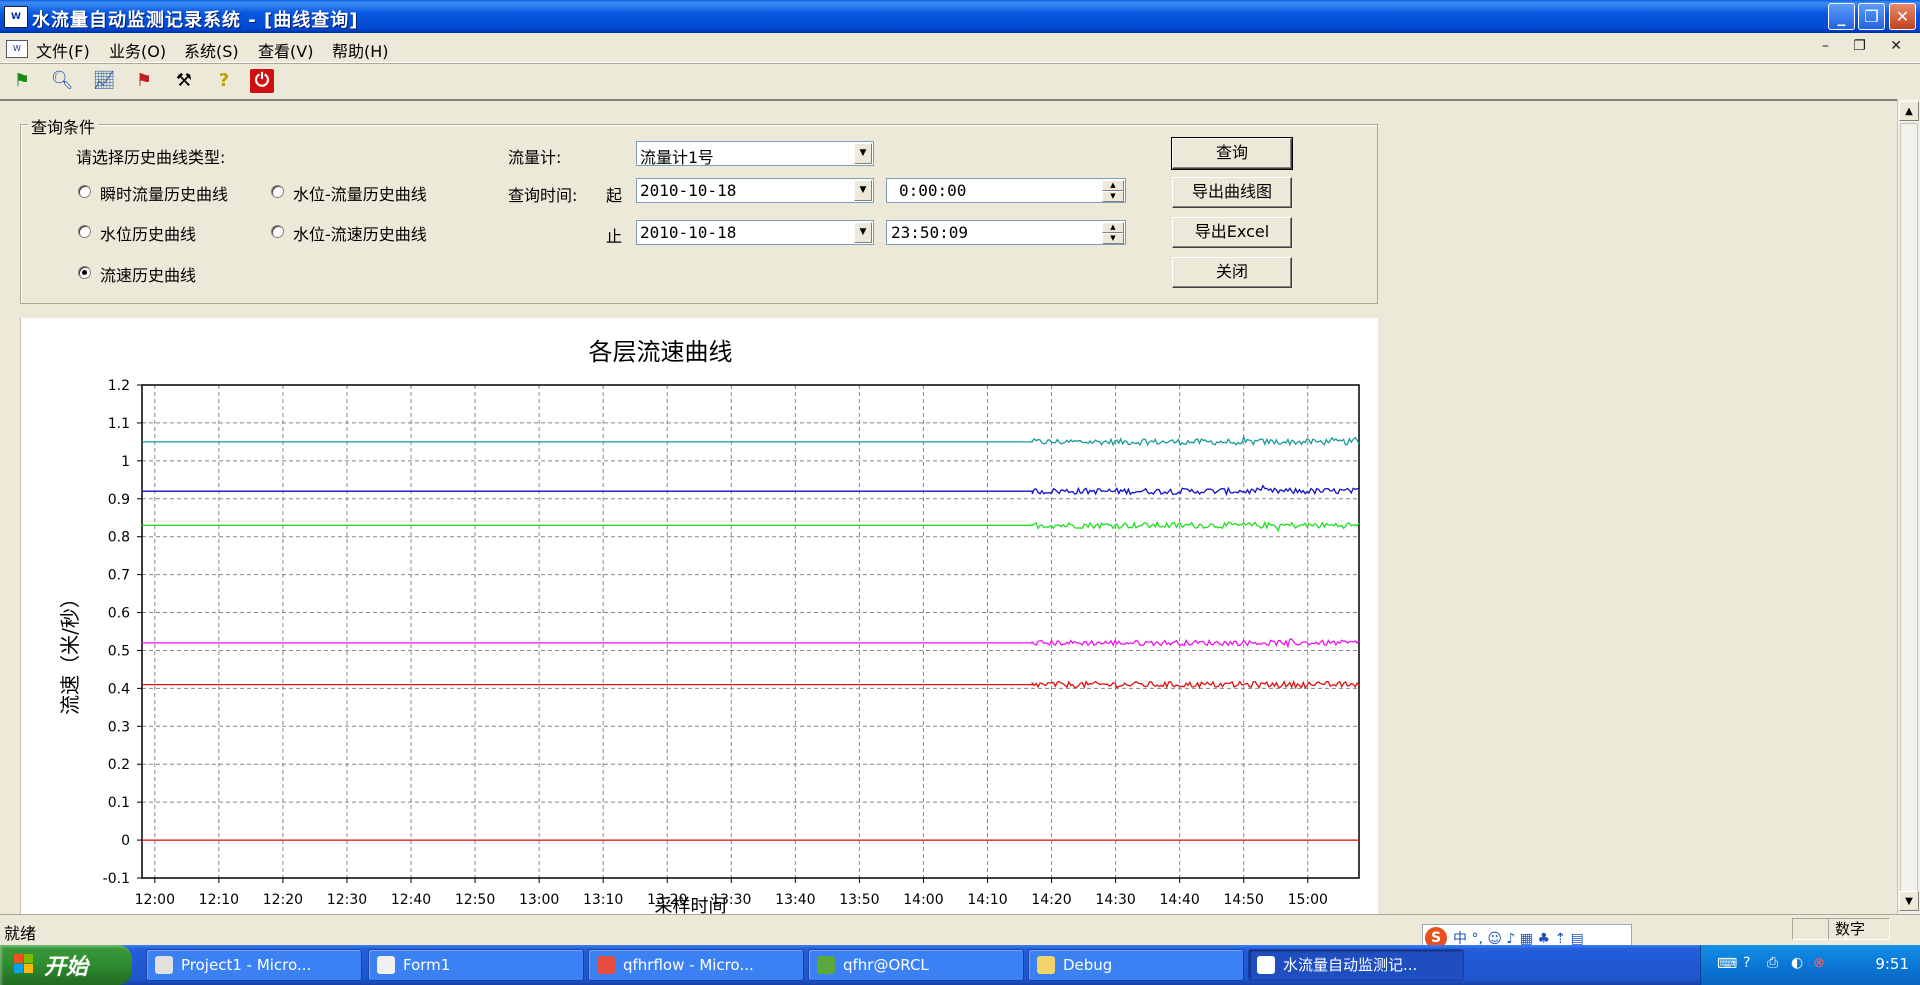 Image resolution: width=1920 pixels, height=985 pixels. I want to click on window-title: 水流量自动监测记录系统 - [曲线查询], so click(195, 20).